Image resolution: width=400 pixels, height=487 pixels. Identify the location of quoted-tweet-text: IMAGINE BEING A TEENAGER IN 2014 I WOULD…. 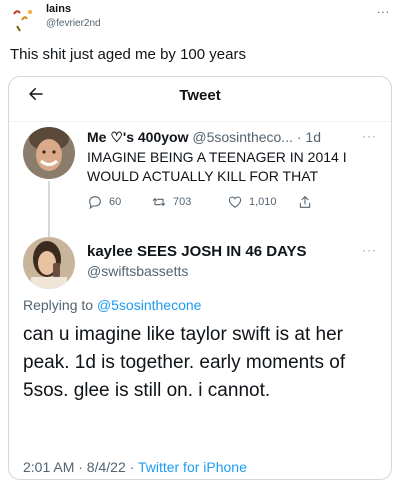
(217, 166).